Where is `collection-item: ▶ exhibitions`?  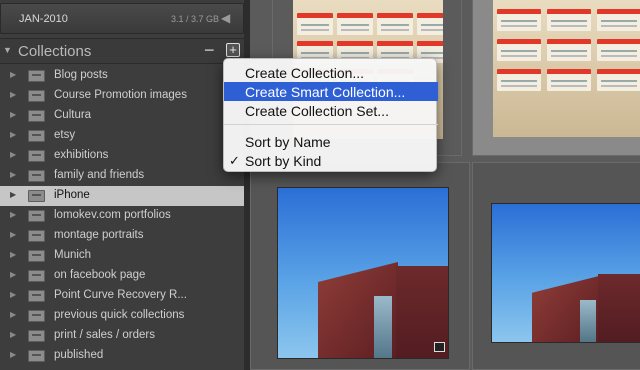
collection-item: ▶ exhibitions is located at coordinates (122, 156).